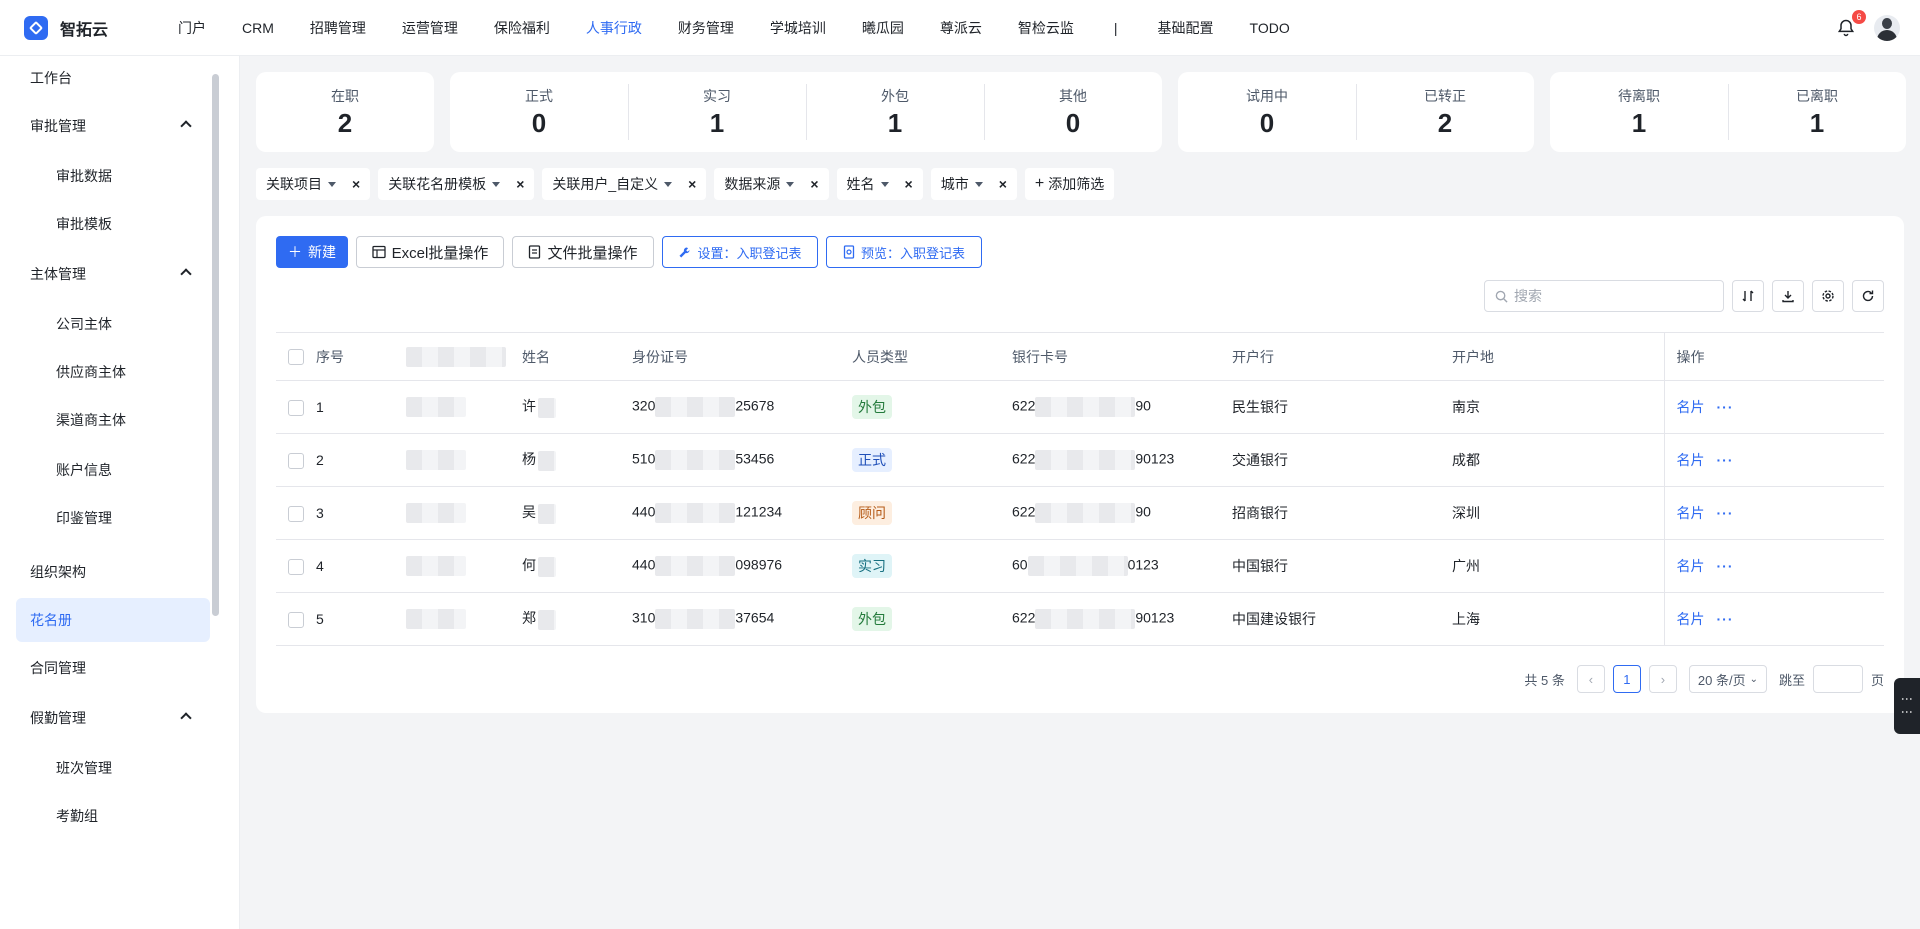  I want to click on nav-item-6: 财务管理, so click(706, 28).